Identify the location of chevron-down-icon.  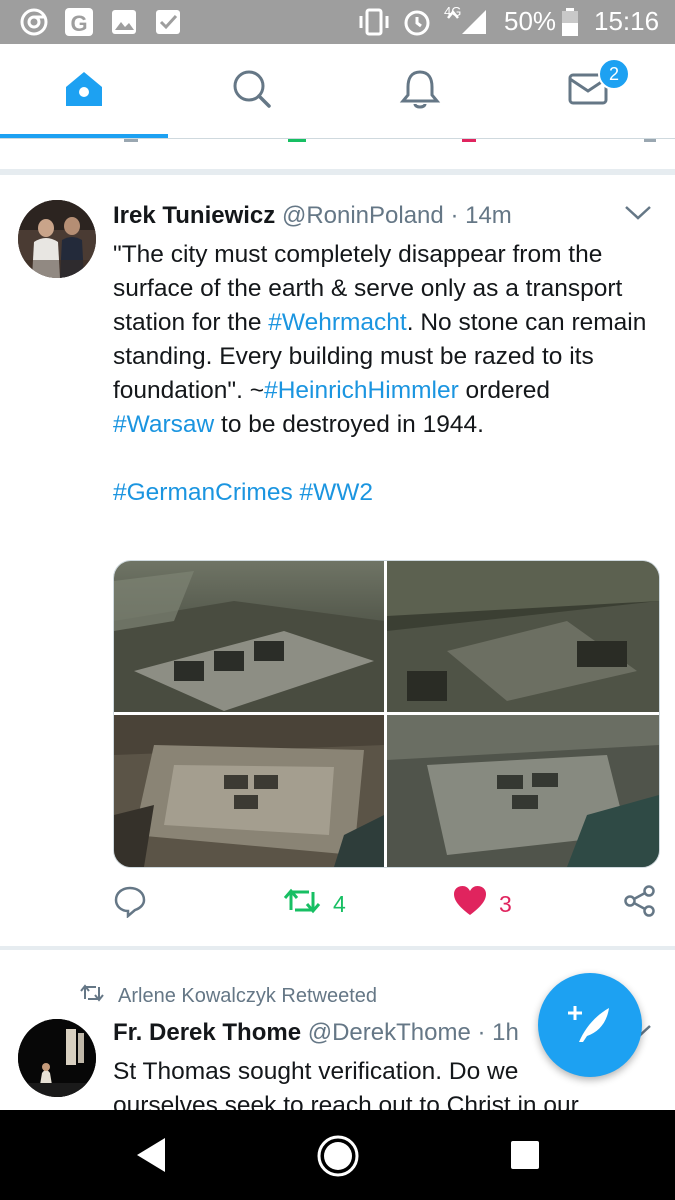
(638, 215).